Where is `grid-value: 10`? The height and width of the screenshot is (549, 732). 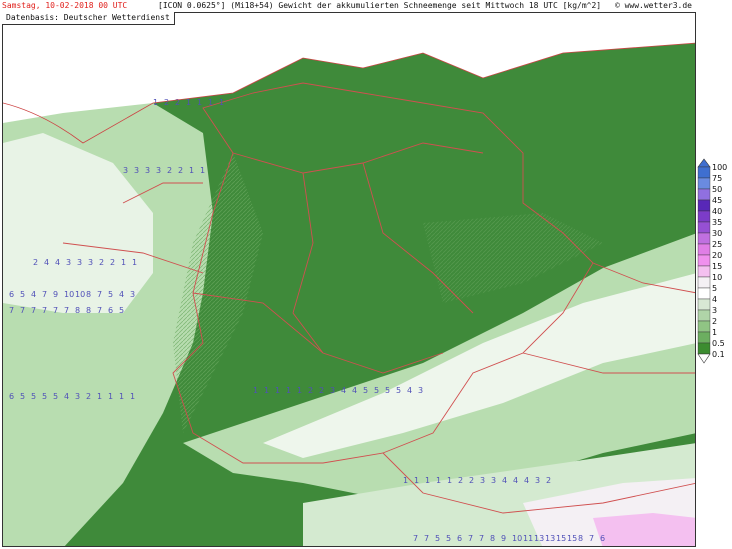 grid-value: 10 is located at coordinates (69, 294).